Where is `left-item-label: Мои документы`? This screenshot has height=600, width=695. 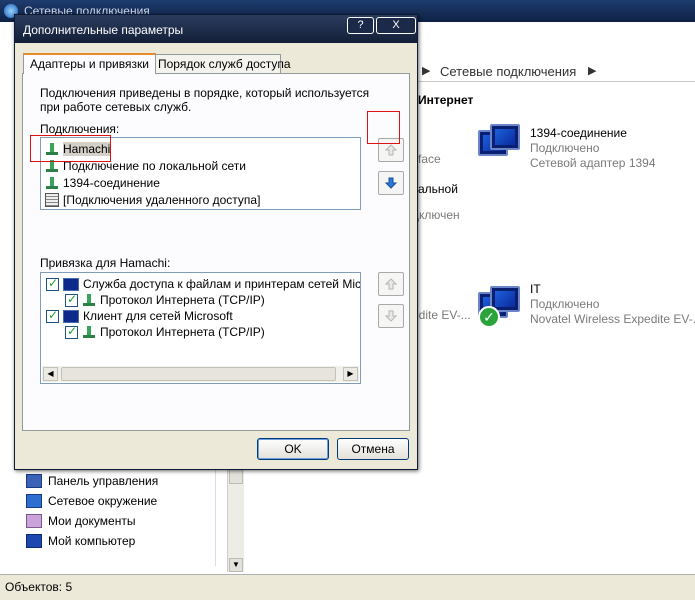
left-item-label: Мои документы is located at coordinates (91, 521).